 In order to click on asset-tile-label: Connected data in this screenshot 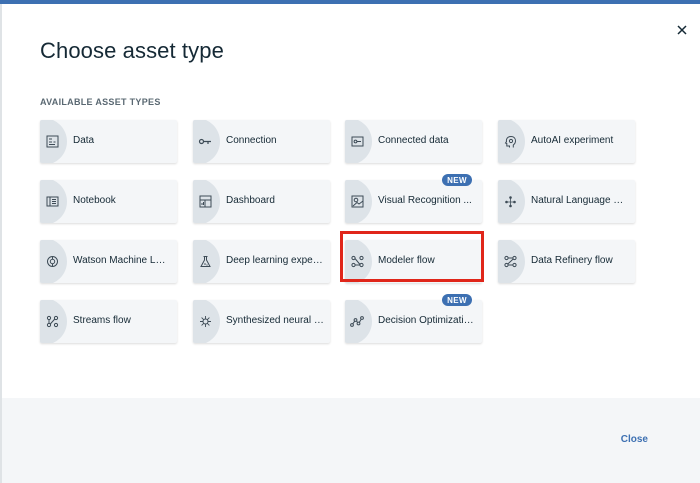, I will do `click(413, 140)`.